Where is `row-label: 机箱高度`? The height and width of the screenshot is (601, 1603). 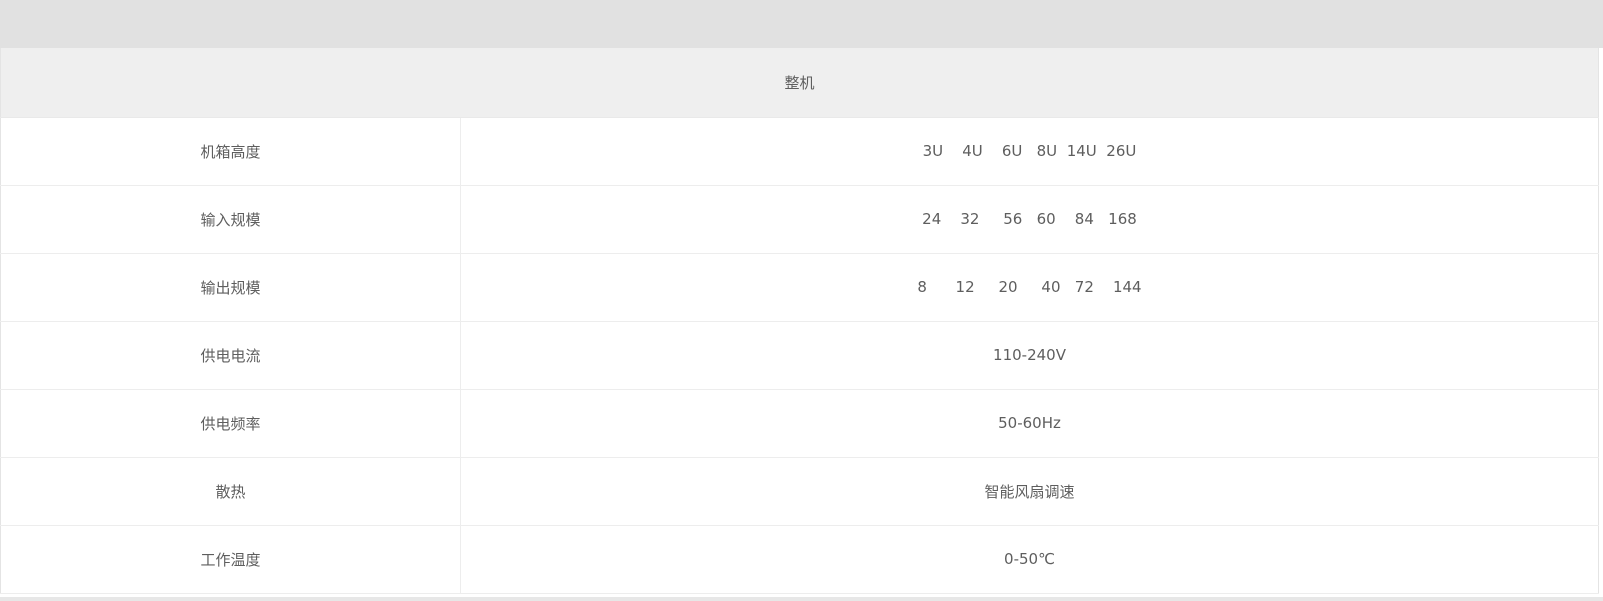
row-label: 机箱高度 is located at coordinates (230, 151).